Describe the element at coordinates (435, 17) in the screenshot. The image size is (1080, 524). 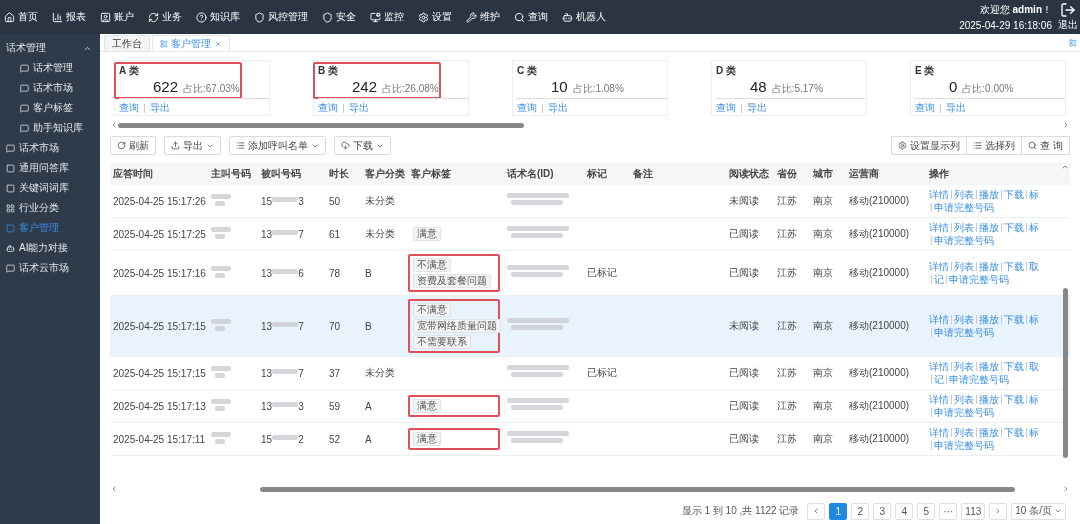
I see `nav-item: 设置` at that location.